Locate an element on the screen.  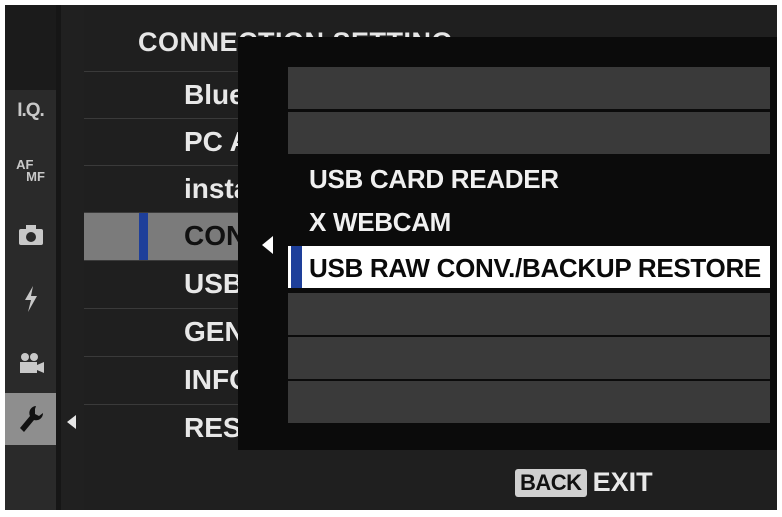
movie-tab is located at coordinates (30, 363).